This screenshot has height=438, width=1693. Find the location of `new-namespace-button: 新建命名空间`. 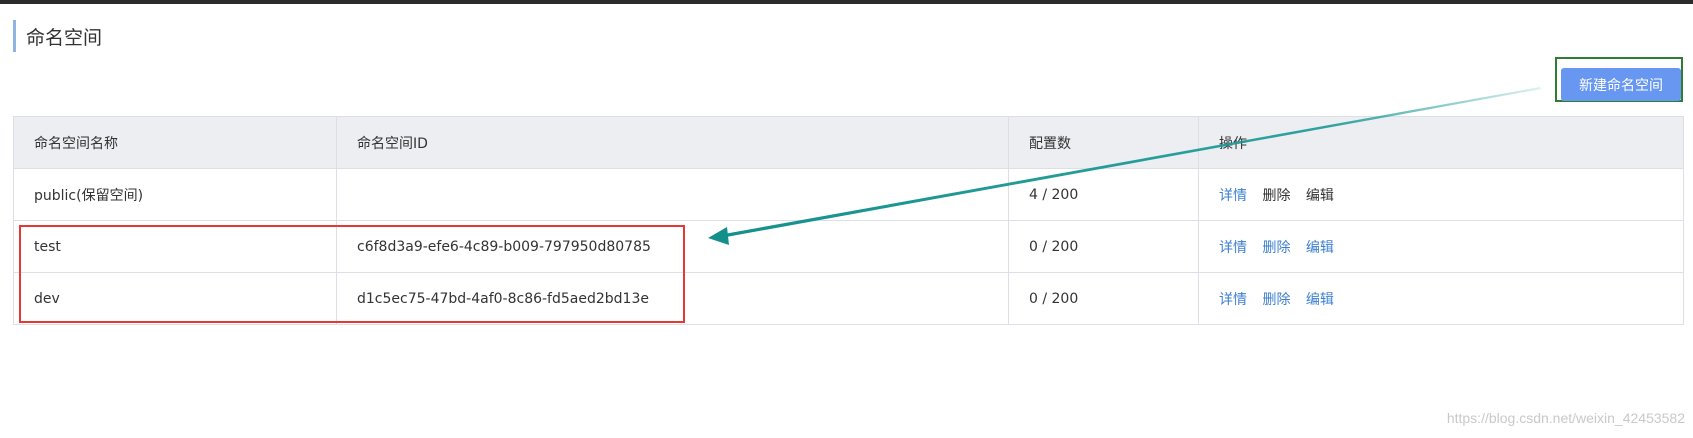

new-namespace-button: 新建命名空间 is located at coordinates (1621, 84).